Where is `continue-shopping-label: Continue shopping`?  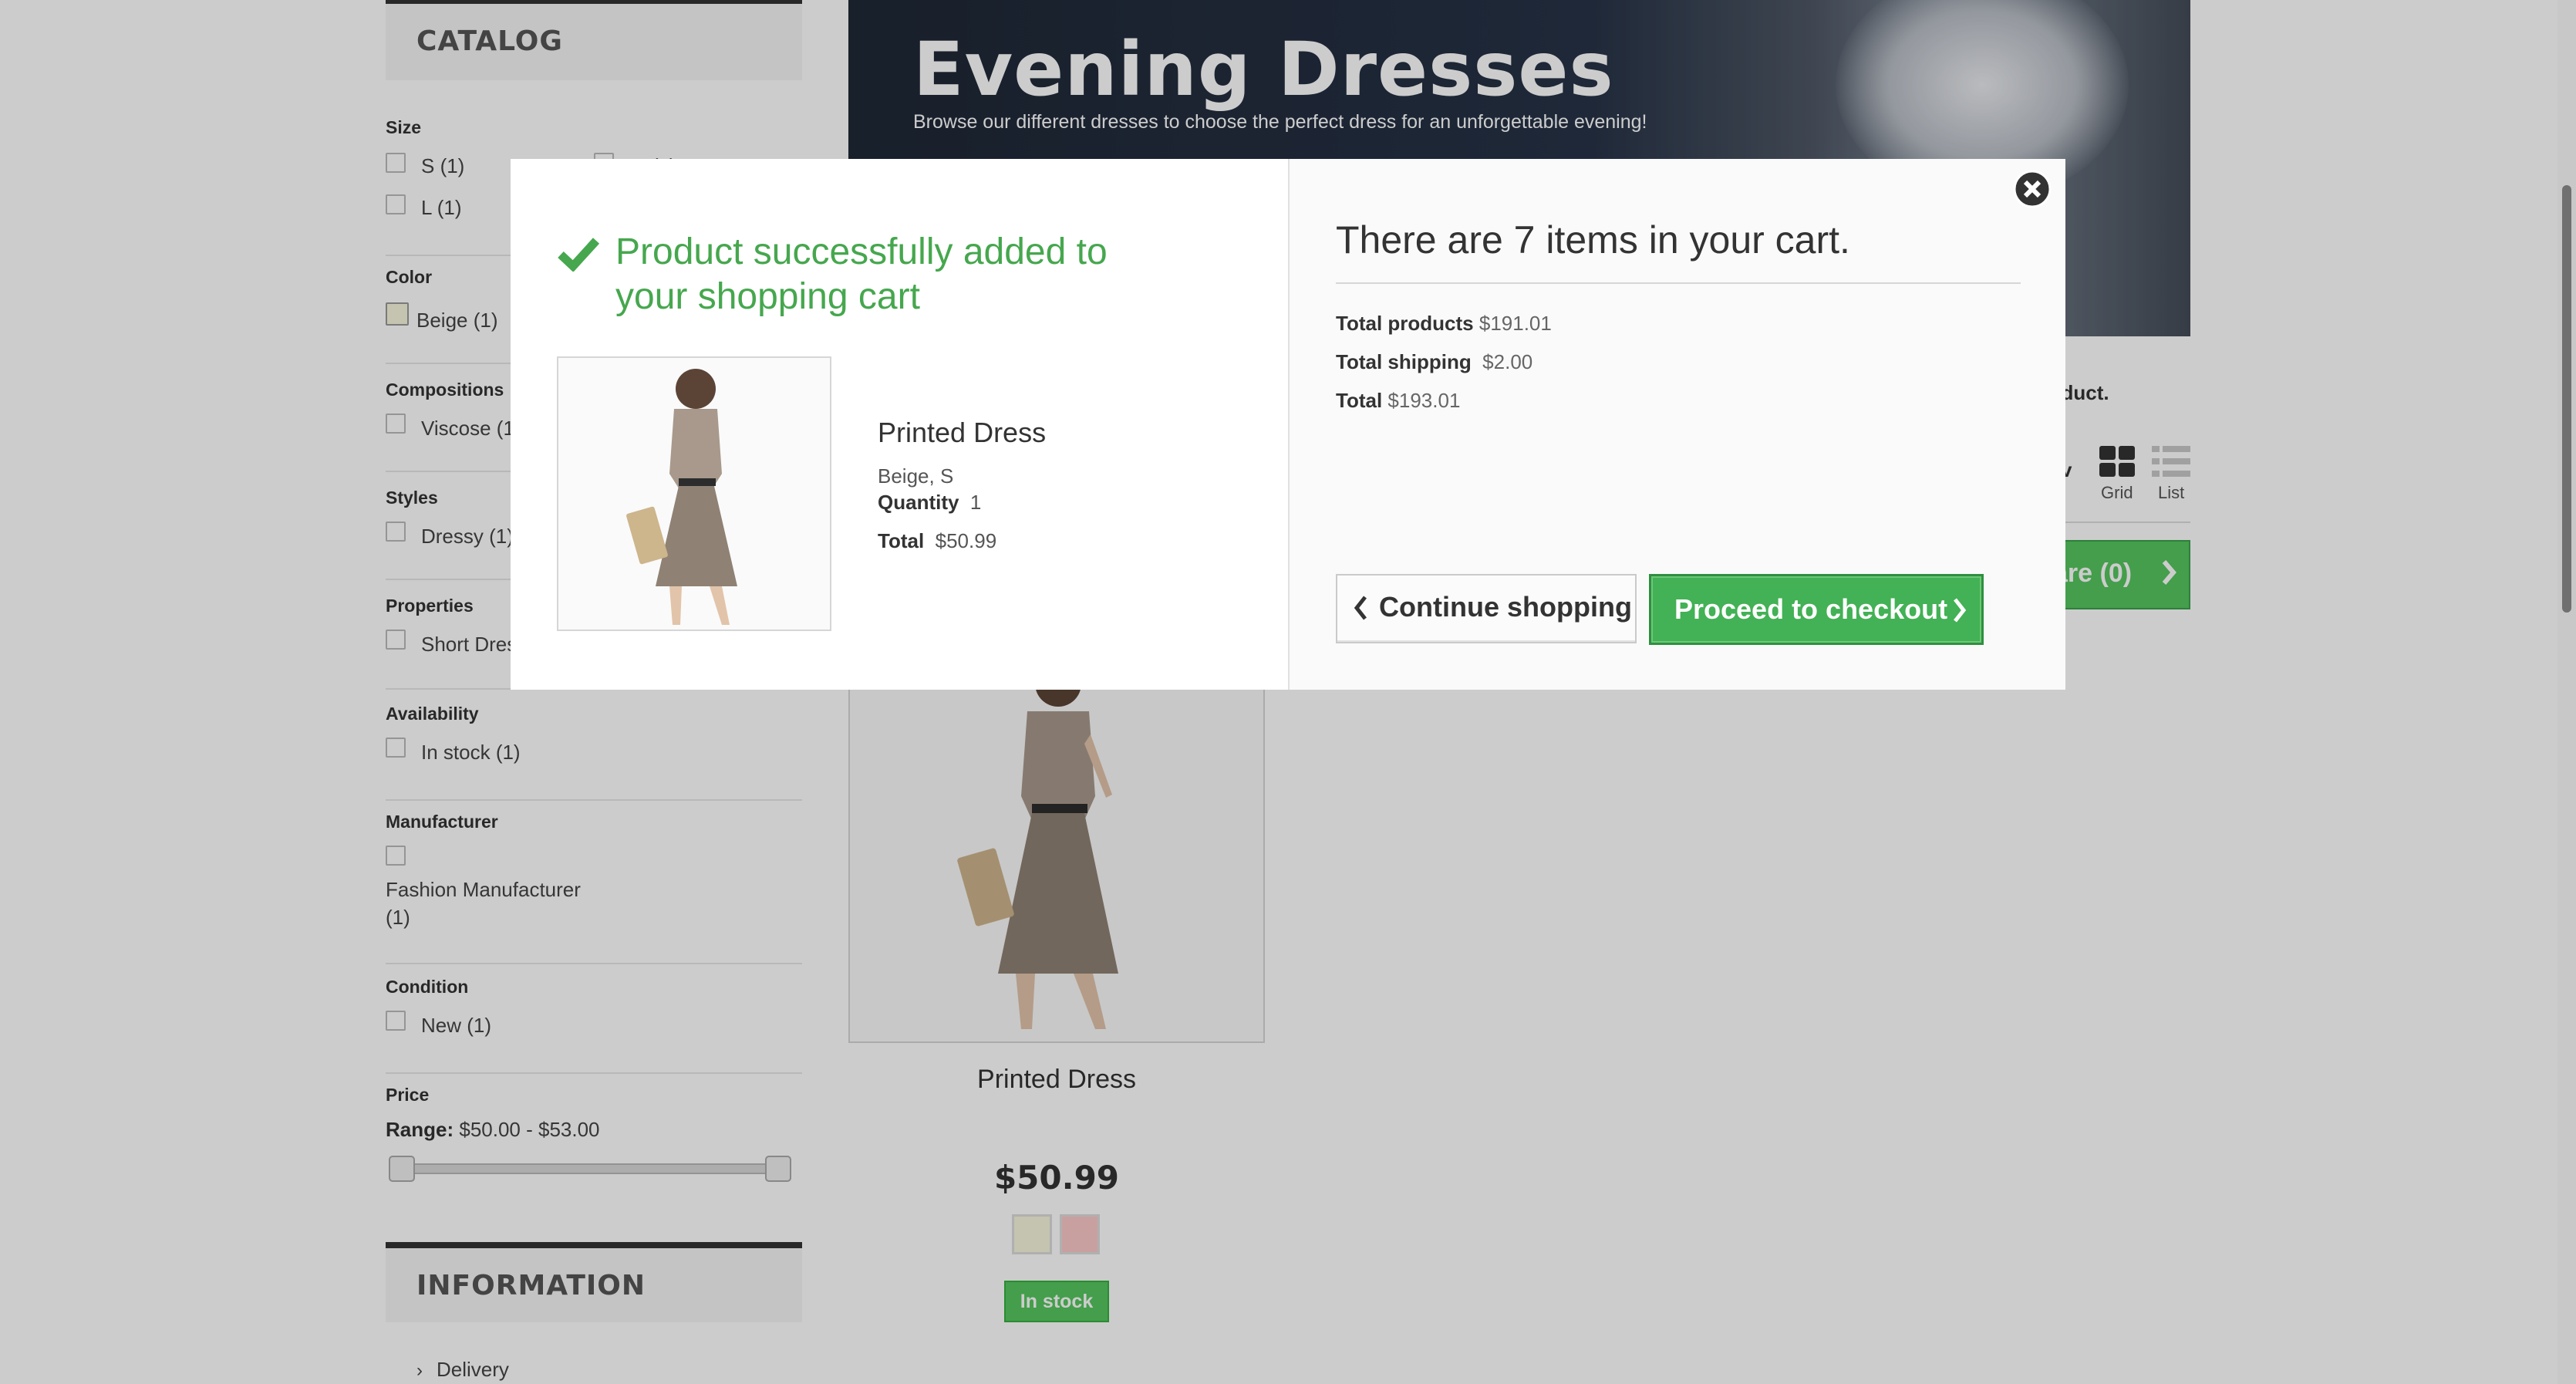
continue-shopping-label: Continue shopping is located at coordinates (1505, 607).